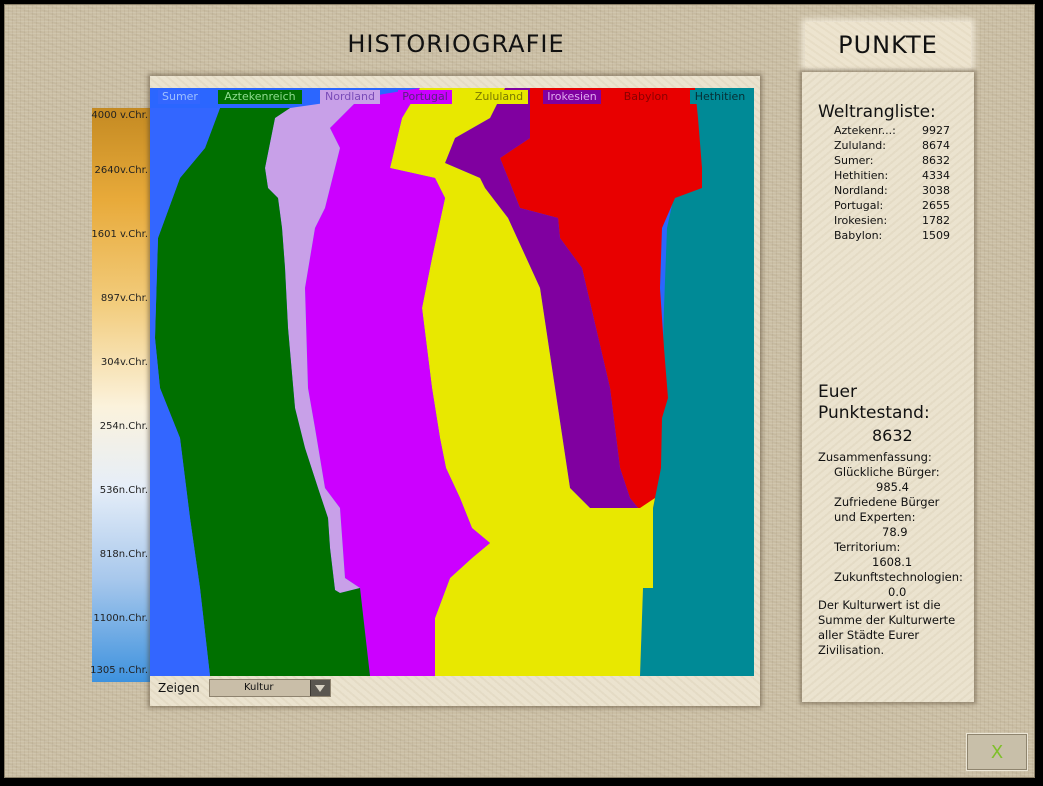  What do you see at coordinates (179, 688) in the screenshot?
I see `zeigen-label: Zeigen` at bounding box center [179, 688].